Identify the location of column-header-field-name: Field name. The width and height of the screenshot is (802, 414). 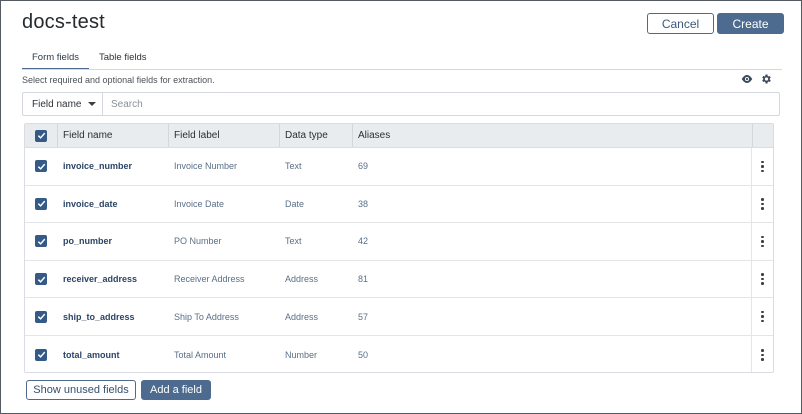
(112, 135).